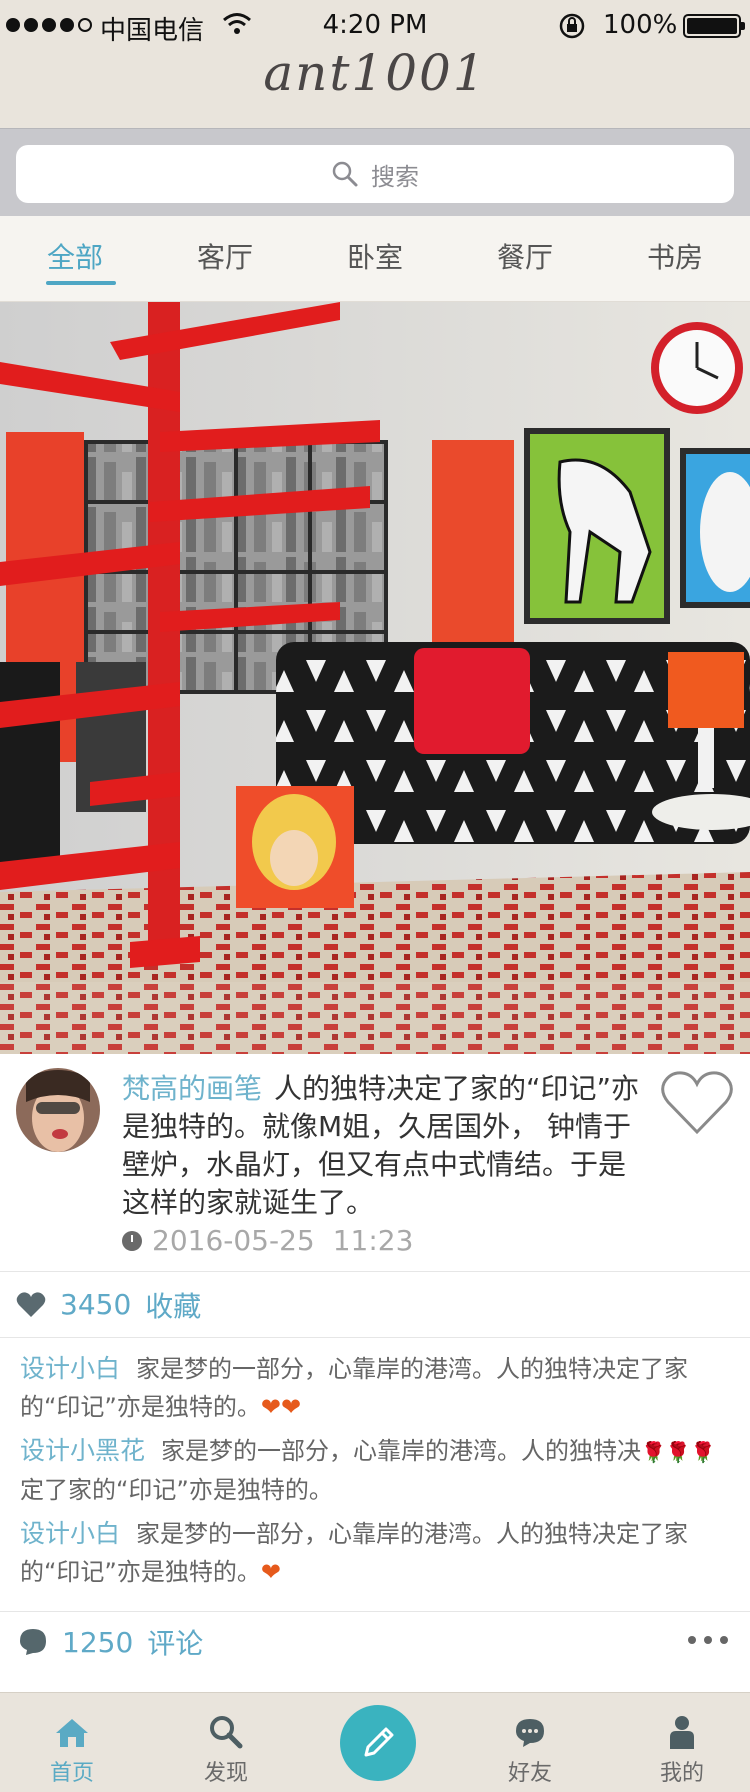 This screenshot has width=750, height=1792. What do you see at coordinates (401, 1451) in the screenshot?
I see `comment-text: 家是梦的一部分，心靠岸的港湾。人的独特决` at bounding box center [401, 1451].